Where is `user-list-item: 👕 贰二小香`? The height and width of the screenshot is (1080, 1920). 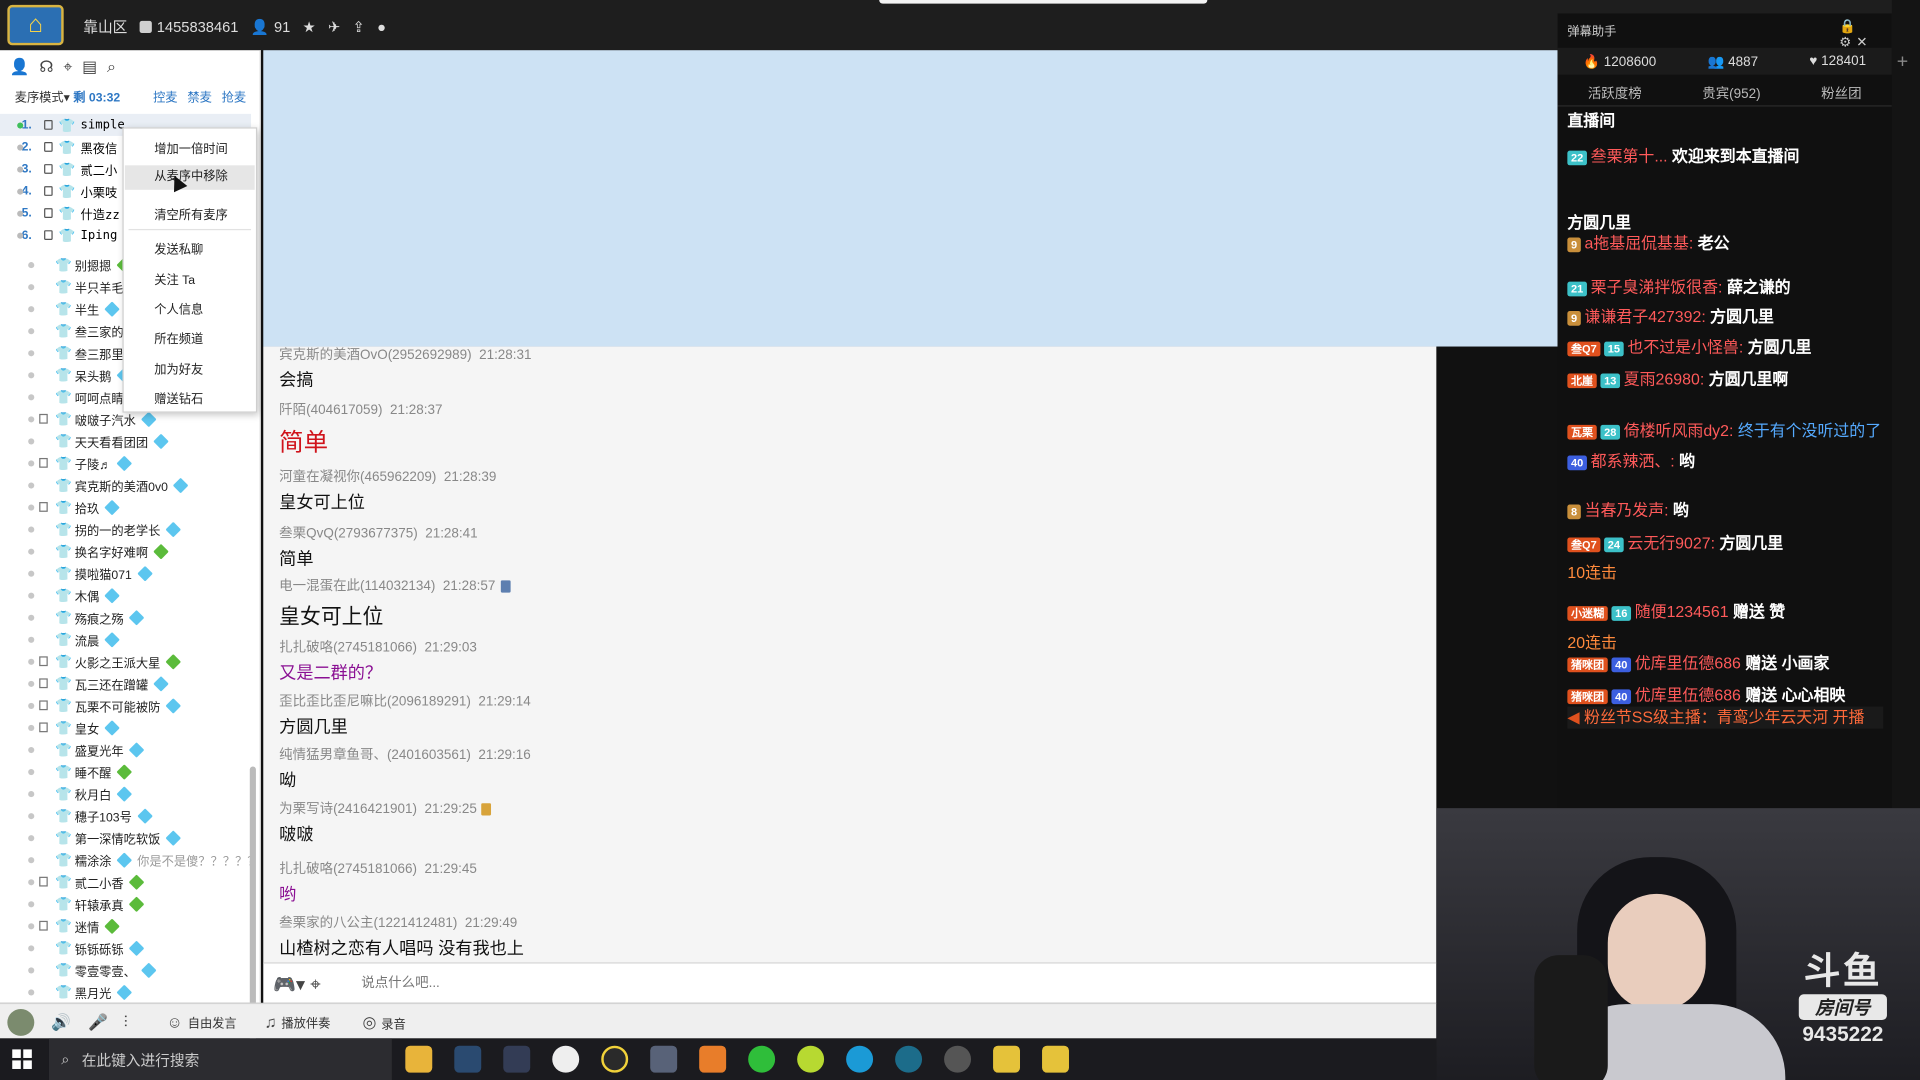
user-list-item: 👕 贰二小香 is located at coordinates (125, 882).